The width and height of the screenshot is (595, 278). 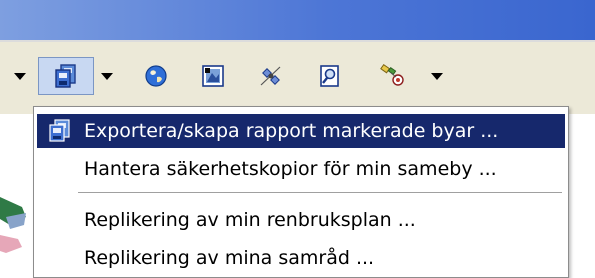 I want to click on zoom-page-icon, so click(x=330, y=76).